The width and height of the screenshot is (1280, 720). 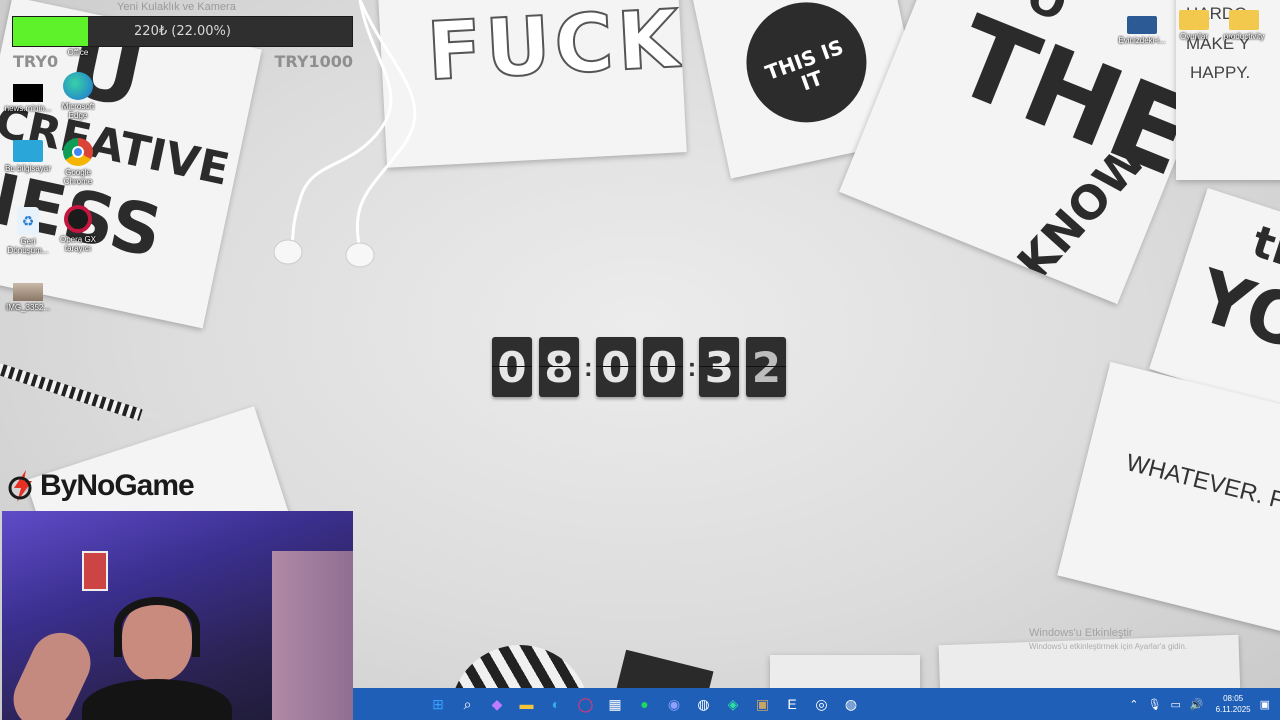 What do you see at coordinates (1081, 633) in the screenshot?
I see `activation-title: Windows'u Etkinleştir` at bounding box center [1081, 633].